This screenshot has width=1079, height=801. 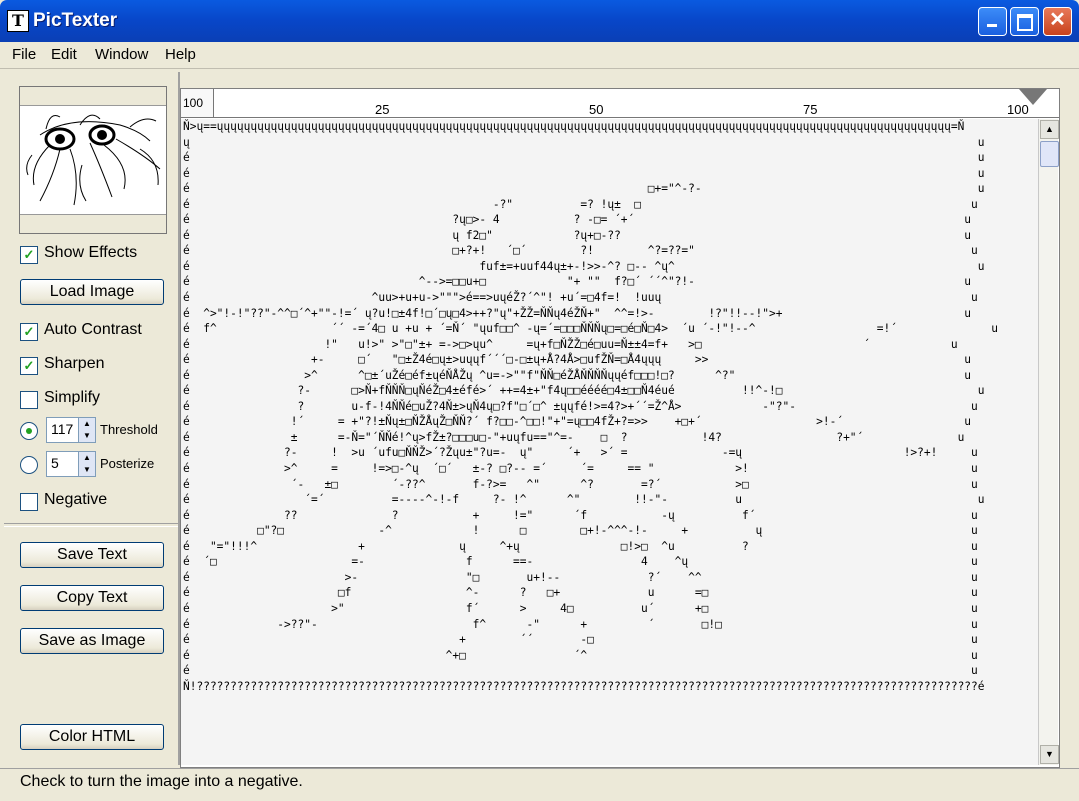 What do you see at coordinates (129, 429) in the screenshot?
I see `threshold-label: Threshold` at bounding box center [129, 429].